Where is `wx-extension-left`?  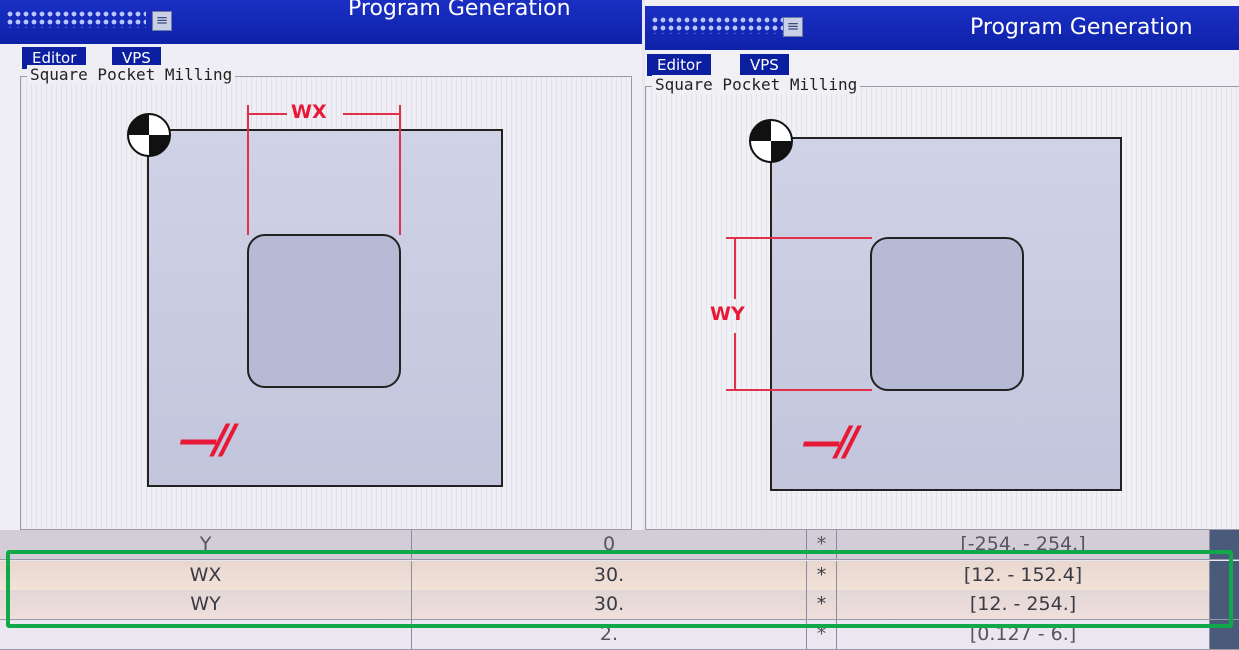
wx-extension-left is located at coordinates (248, 170).